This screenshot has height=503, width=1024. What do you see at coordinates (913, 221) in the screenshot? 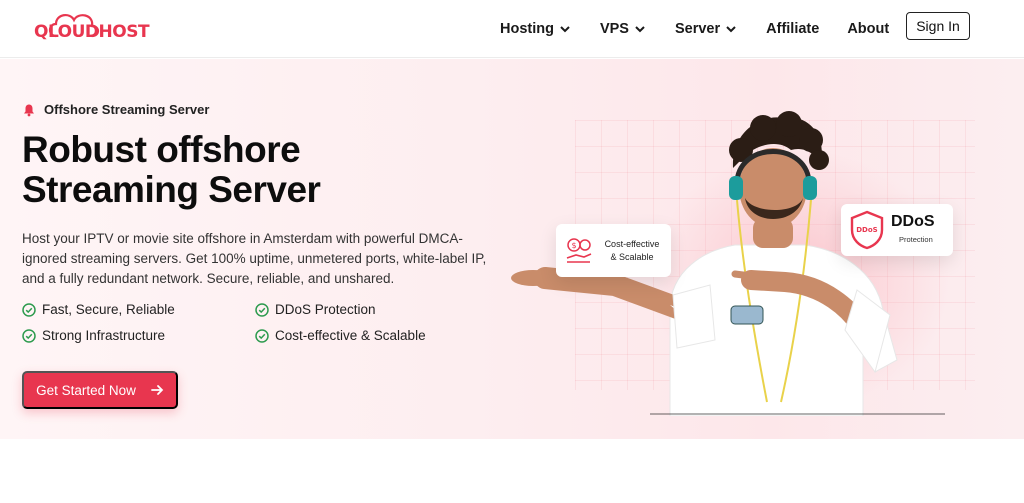
I see `ddos-badge-title: DDoS` at bounding box center [913, 221].